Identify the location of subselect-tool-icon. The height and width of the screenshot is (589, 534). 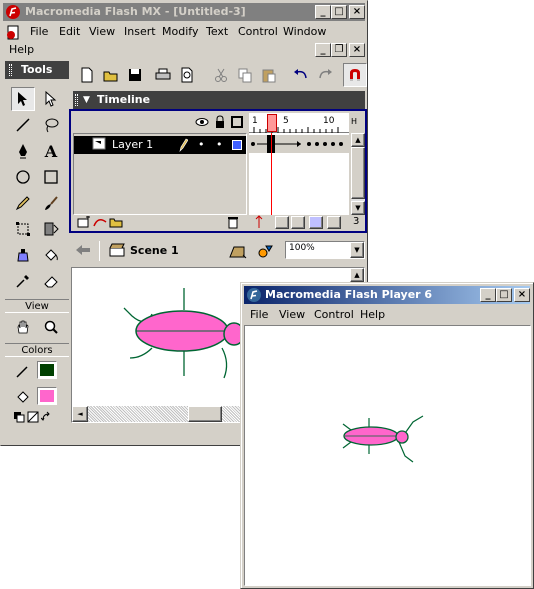
(51, 99).